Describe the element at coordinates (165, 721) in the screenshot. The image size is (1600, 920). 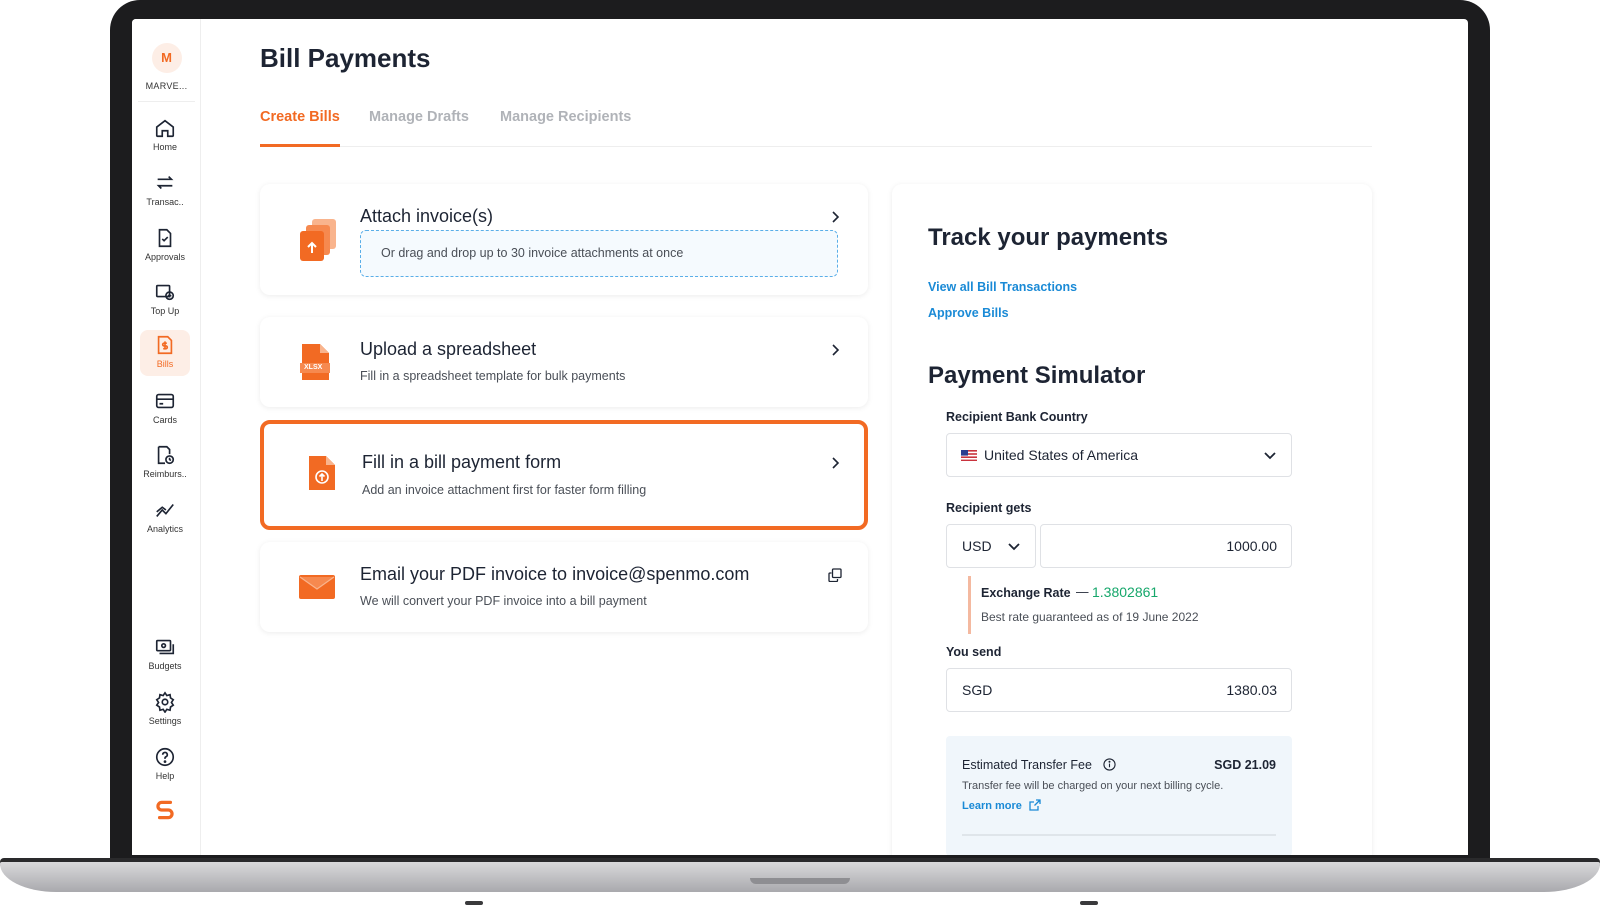
I see `sidebar-item-label: Settings` at that location.